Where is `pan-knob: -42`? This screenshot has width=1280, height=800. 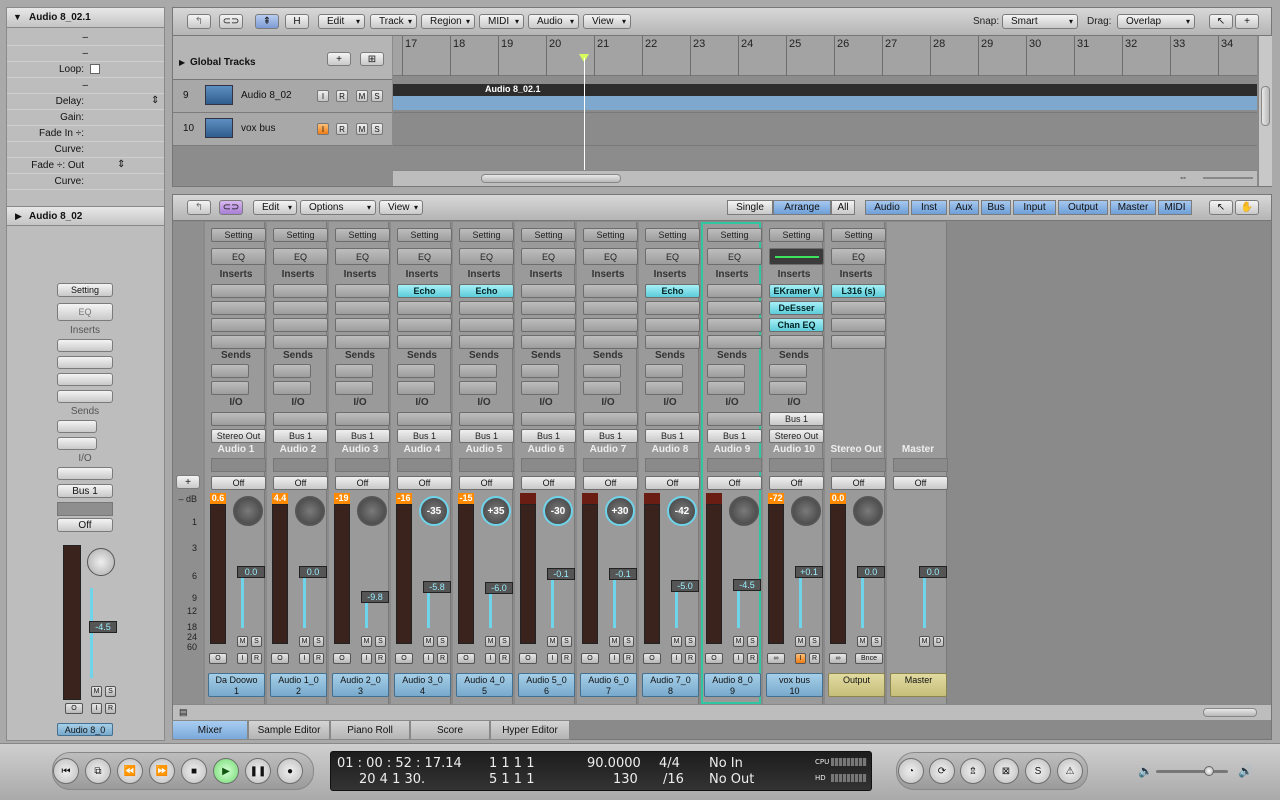 pan-knob: -42 is located at coordinates (682, 511).